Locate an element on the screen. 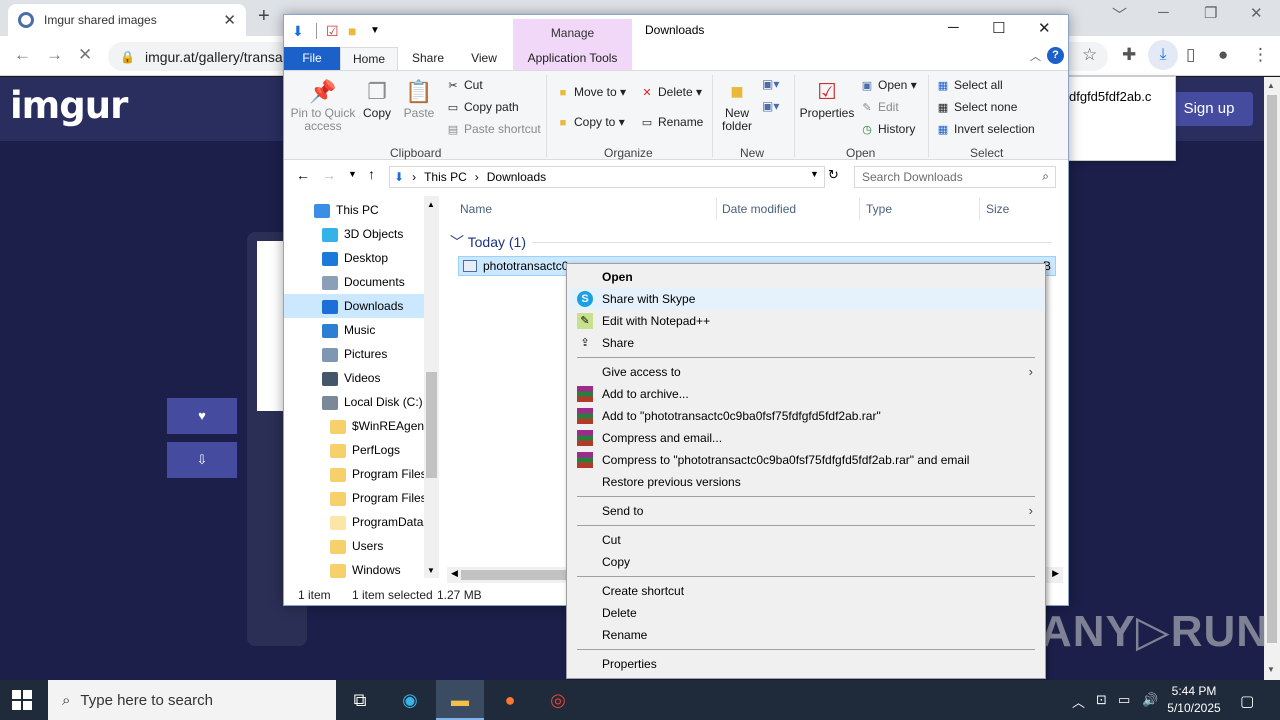 The width and height of the screenshot is (1280, 720). nav-item: Pictures is located at coordinates (354, 354).